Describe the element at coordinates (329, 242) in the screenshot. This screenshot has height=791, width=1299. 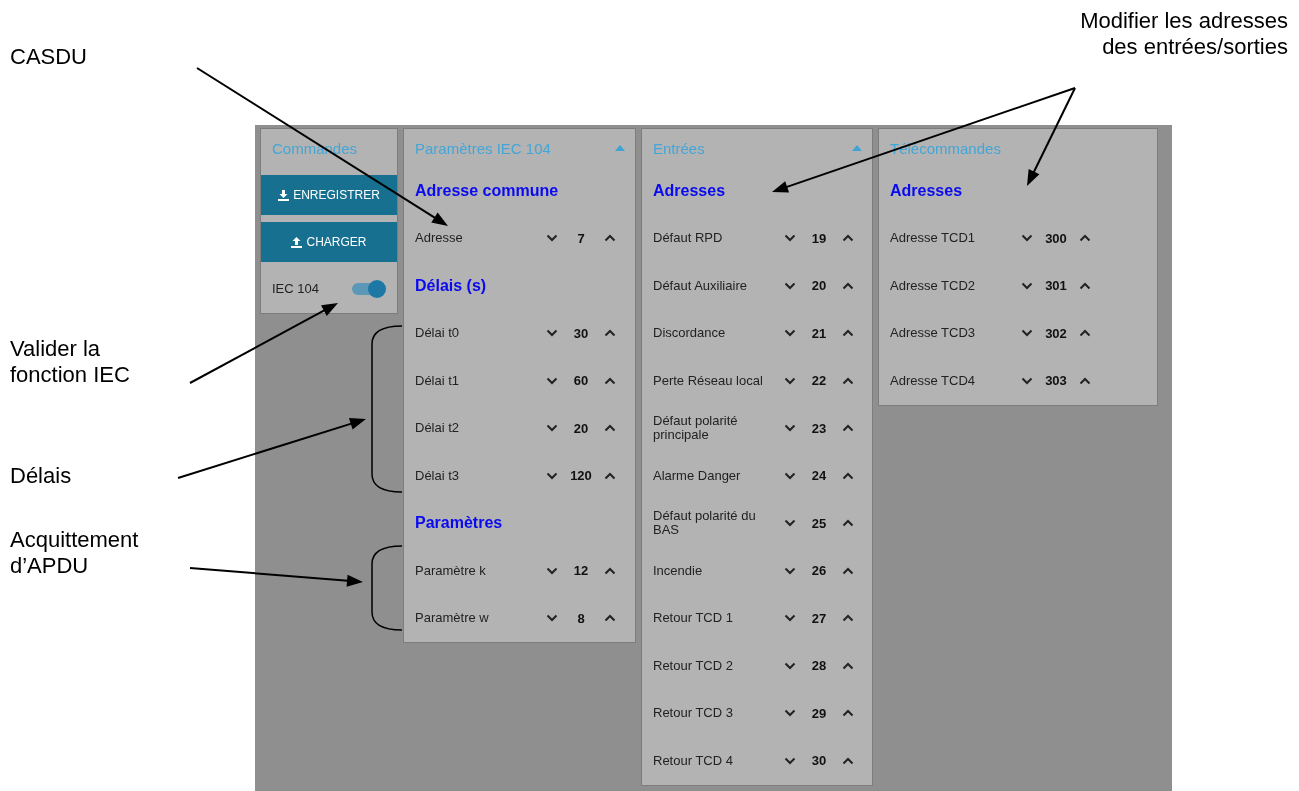
I see `load-button: CHARGER` at that location.